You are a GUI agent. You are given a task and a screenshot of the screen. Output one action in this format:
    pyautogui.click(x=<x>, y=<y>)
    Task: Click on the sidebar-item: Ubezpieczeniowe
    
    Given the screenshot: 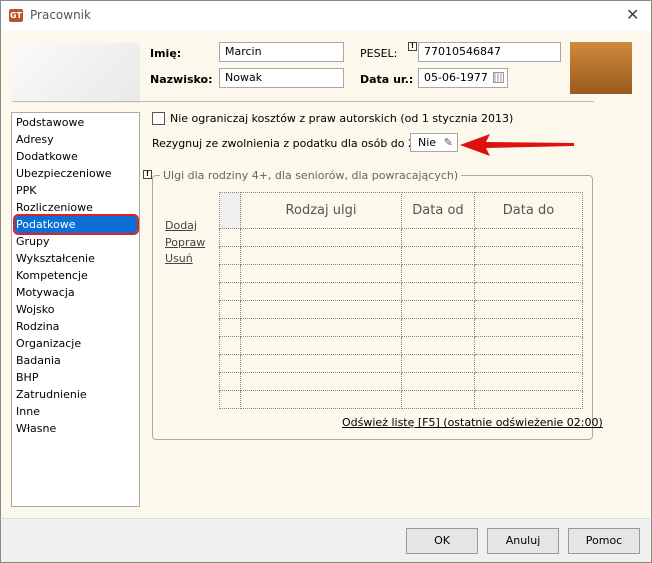 What is the action you would take?
    pyautogui.click(x=76, y=173)
    